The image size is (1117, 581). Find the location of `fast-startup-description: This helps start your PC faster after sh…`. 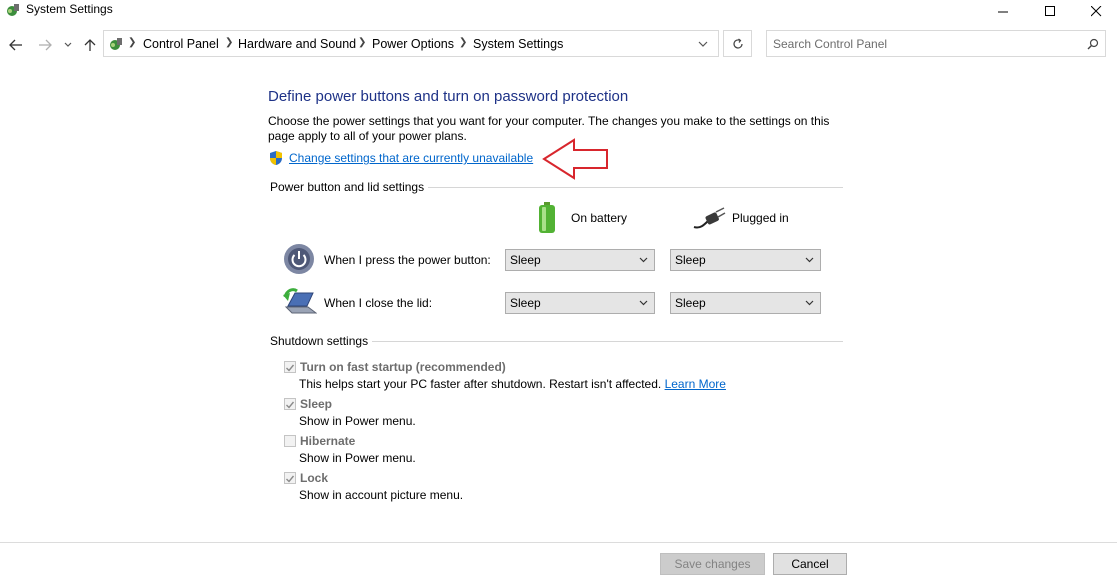

fast-startup-description: This helps start your PC faster after sh… is located at coordinates (512, 384).